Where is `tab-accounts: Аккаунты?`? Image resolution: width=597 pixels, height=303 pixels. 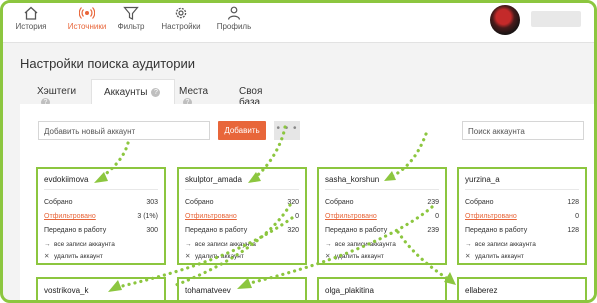 tab-accounts: Аккаунты? is located at coordinates (133, 91).